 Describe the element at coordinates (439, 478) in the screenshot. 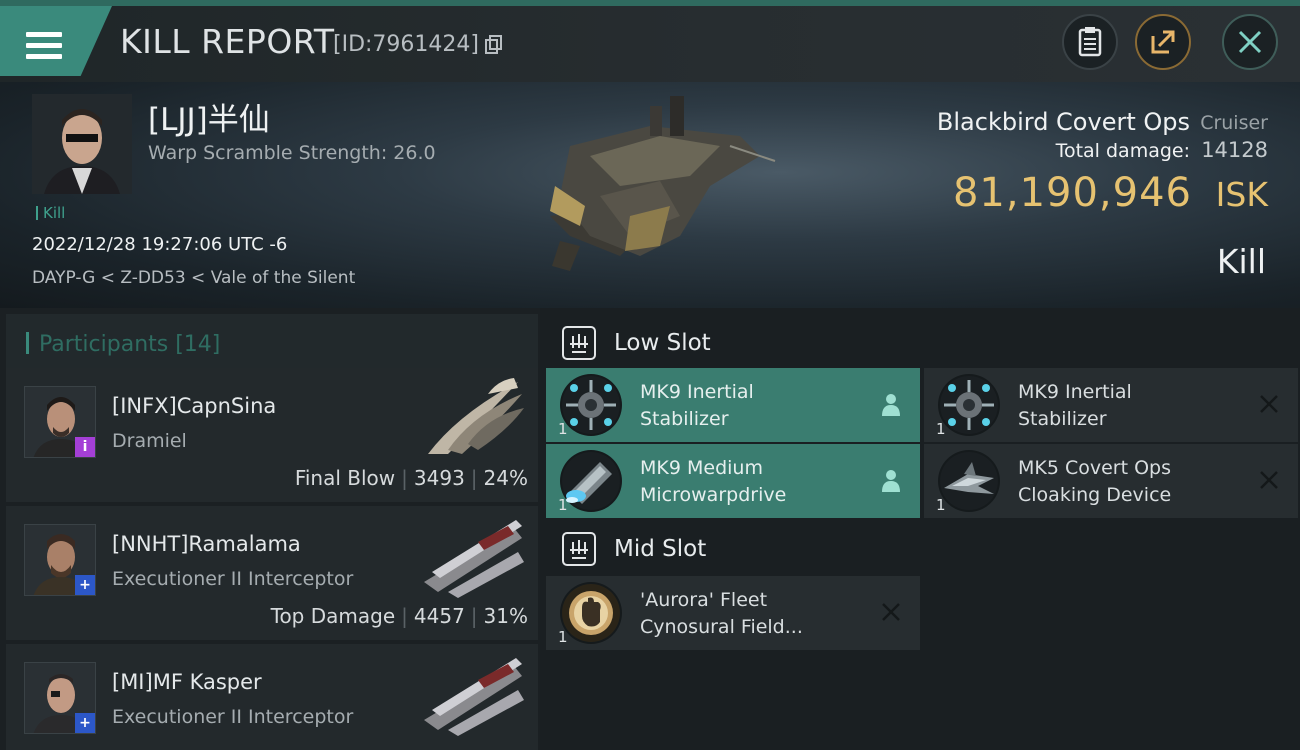

I see `participant-damage: 3493` at that location.